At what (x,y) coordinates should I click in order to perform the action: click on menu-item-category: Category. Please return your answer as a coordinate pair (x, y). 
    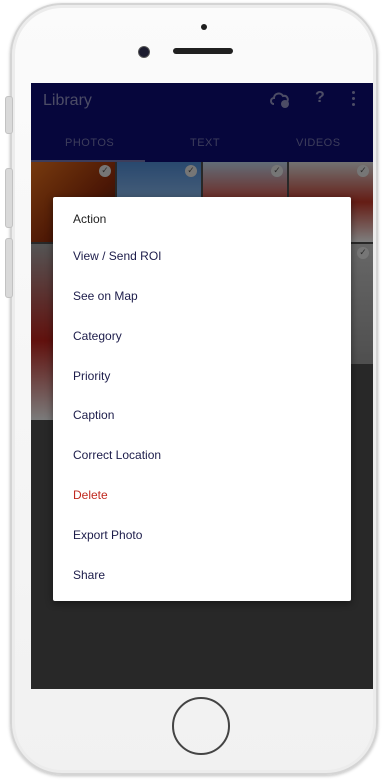
    Looking at the image, I should click on (97, 336).